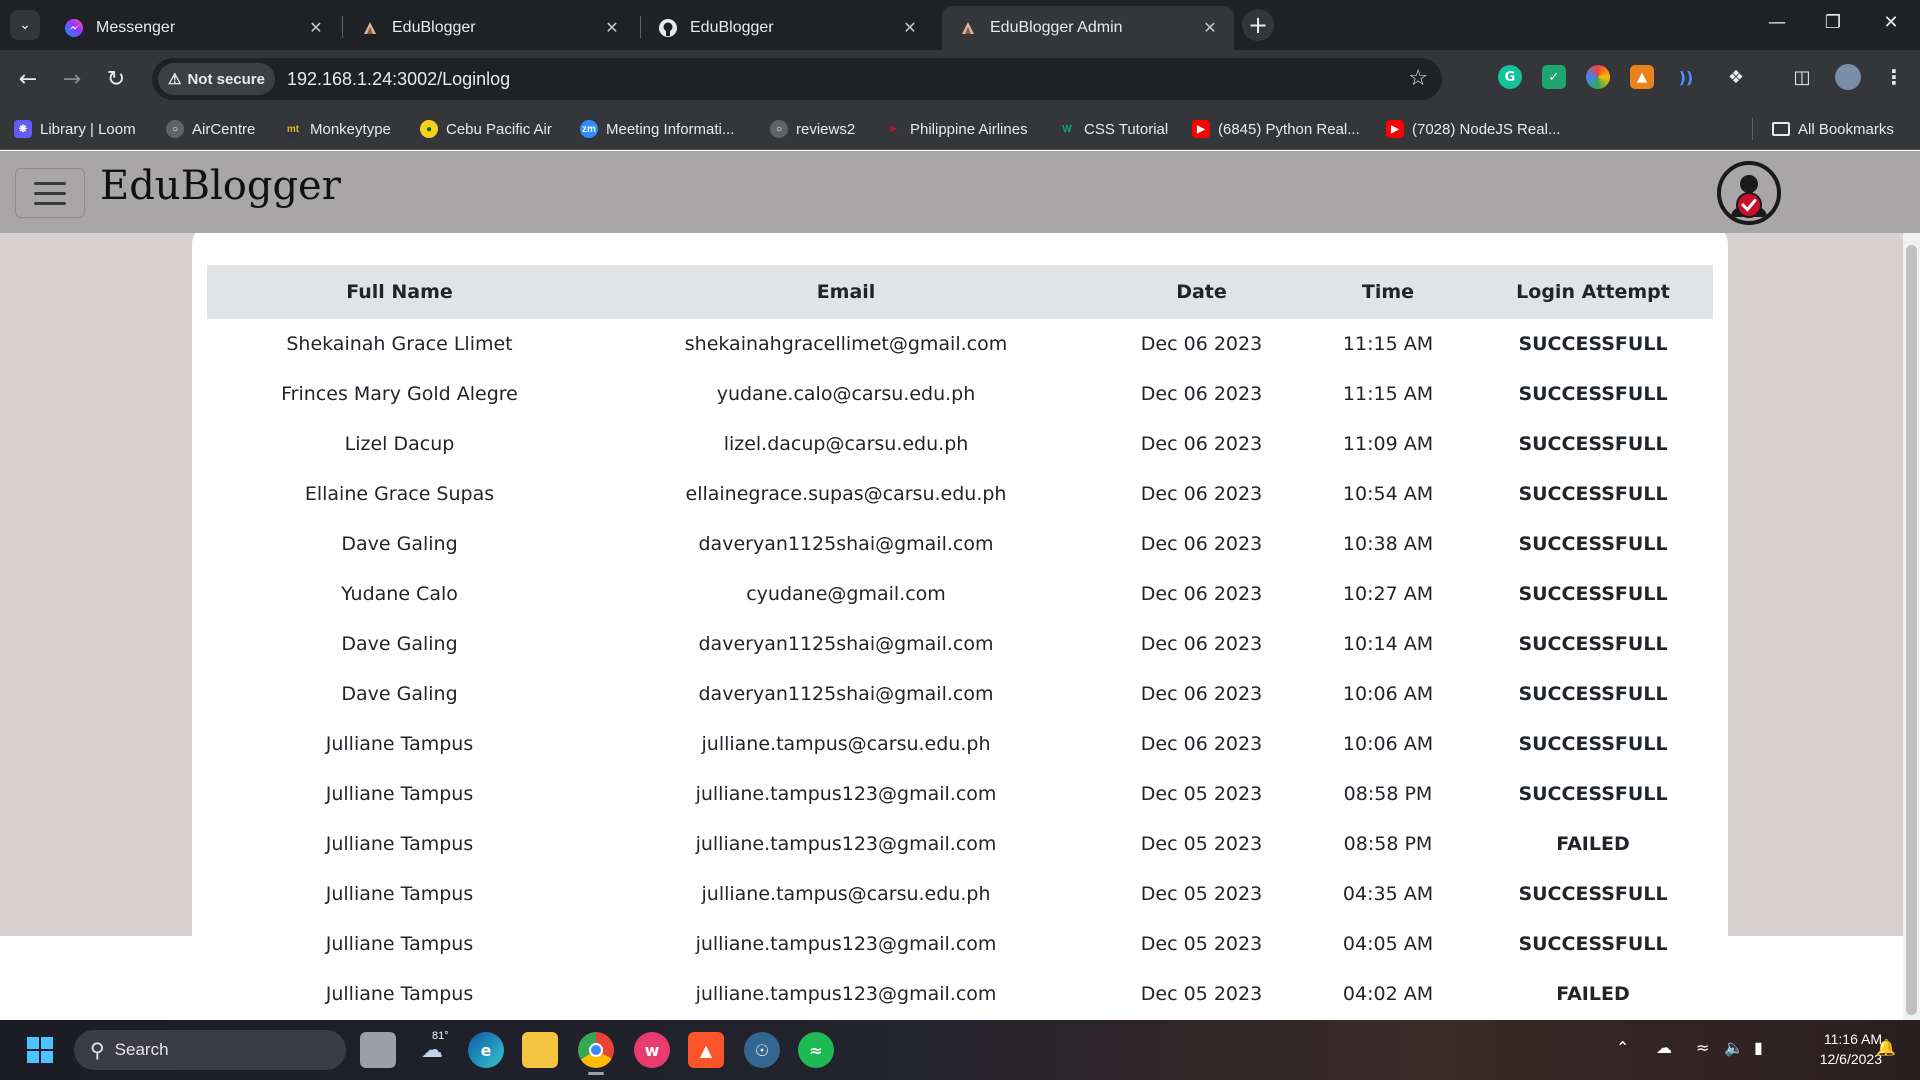 This screenshot has height=1080, width=1920. What do you see at coordinates (399, 344) in the screenshot?
I see `cell-full-name: Shekainah Grace Llimet` at bounding box center [399, 344].